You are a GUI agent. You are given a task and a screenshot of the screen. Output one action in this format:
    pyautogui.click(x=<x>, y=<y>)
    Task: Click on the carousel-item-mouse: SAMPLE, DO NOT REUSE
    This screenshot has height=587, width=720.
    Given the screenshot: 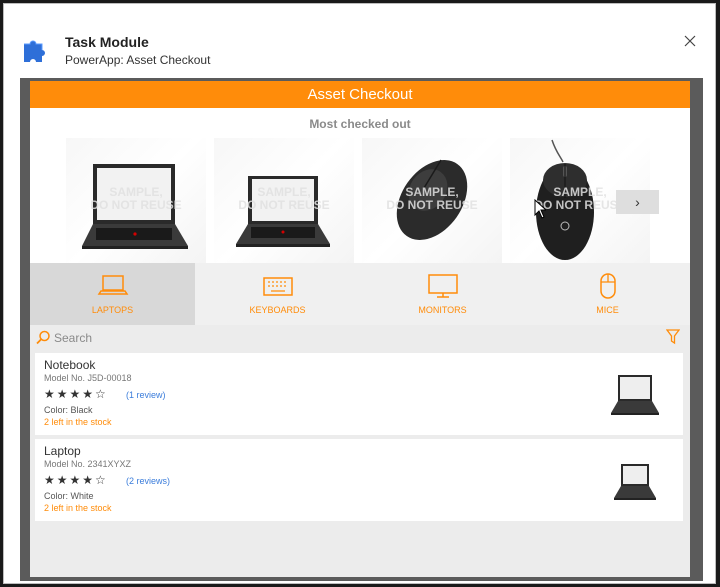 What is the action you would take?
    pyautogui.click(x=432, y=200)
    